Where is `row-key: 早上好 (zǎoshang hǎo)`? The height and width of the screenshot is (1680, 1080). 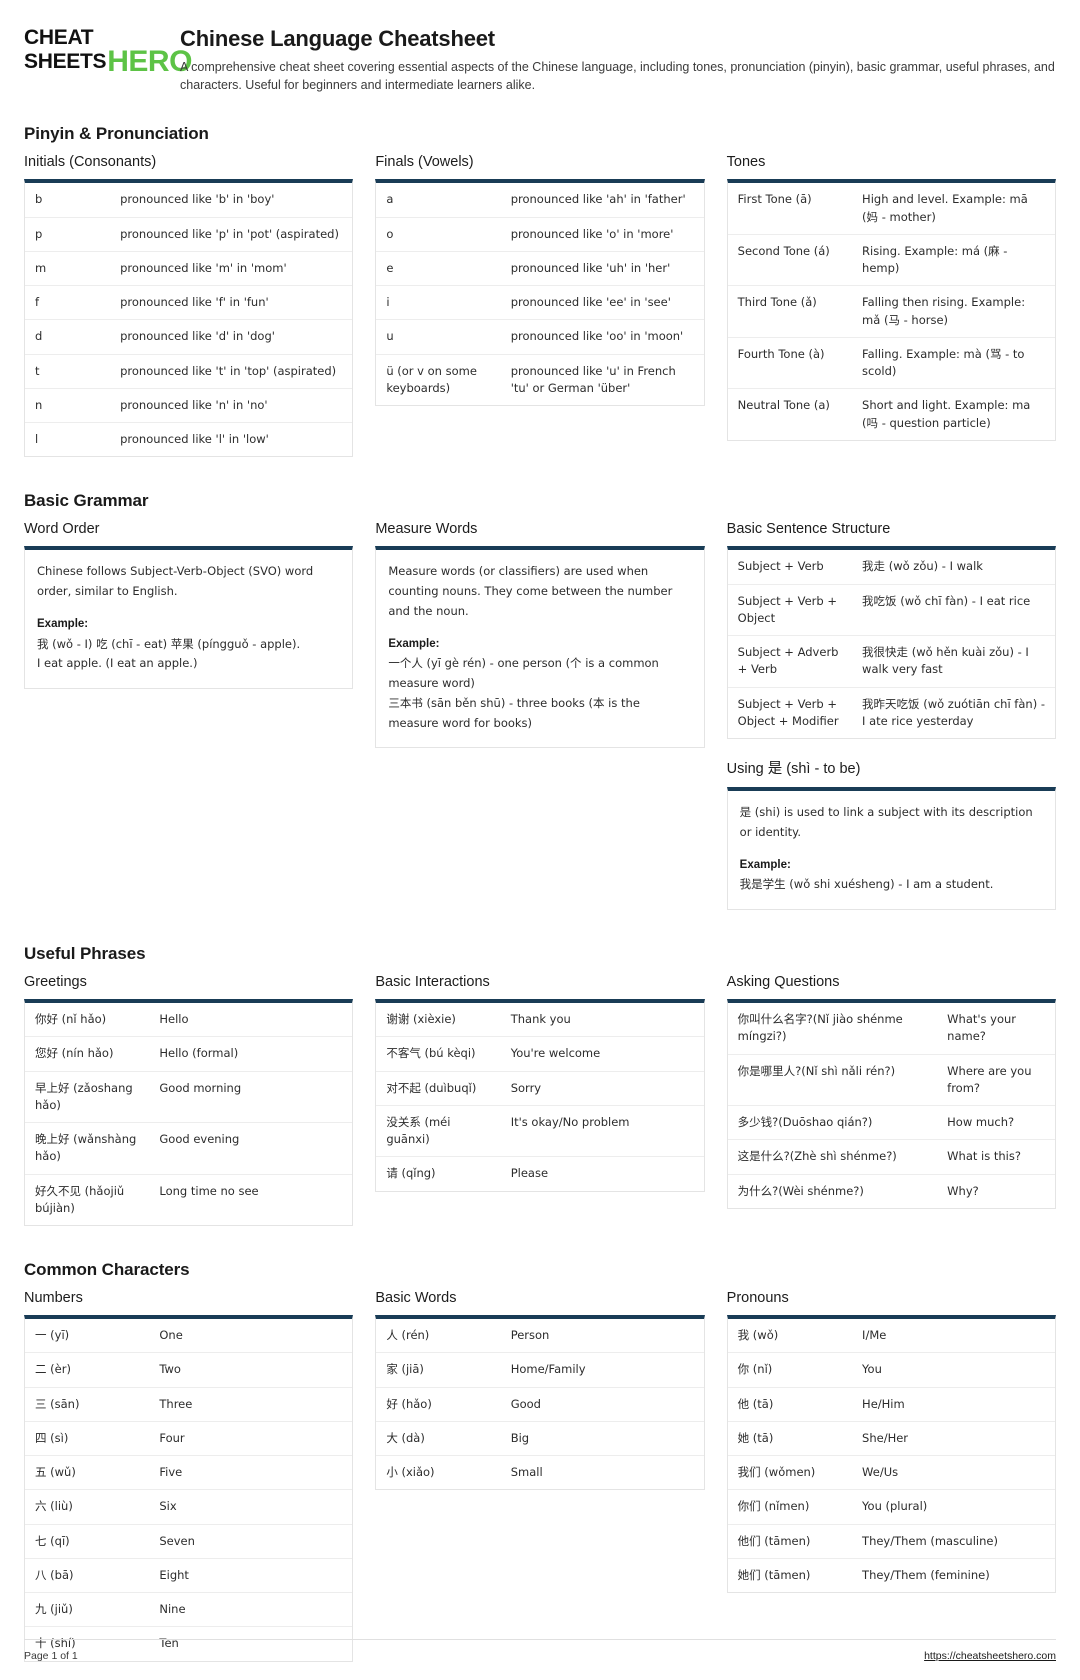
row-key: 早上好 (zǎoshang hǎo) is located at coordinates (84, 1096).